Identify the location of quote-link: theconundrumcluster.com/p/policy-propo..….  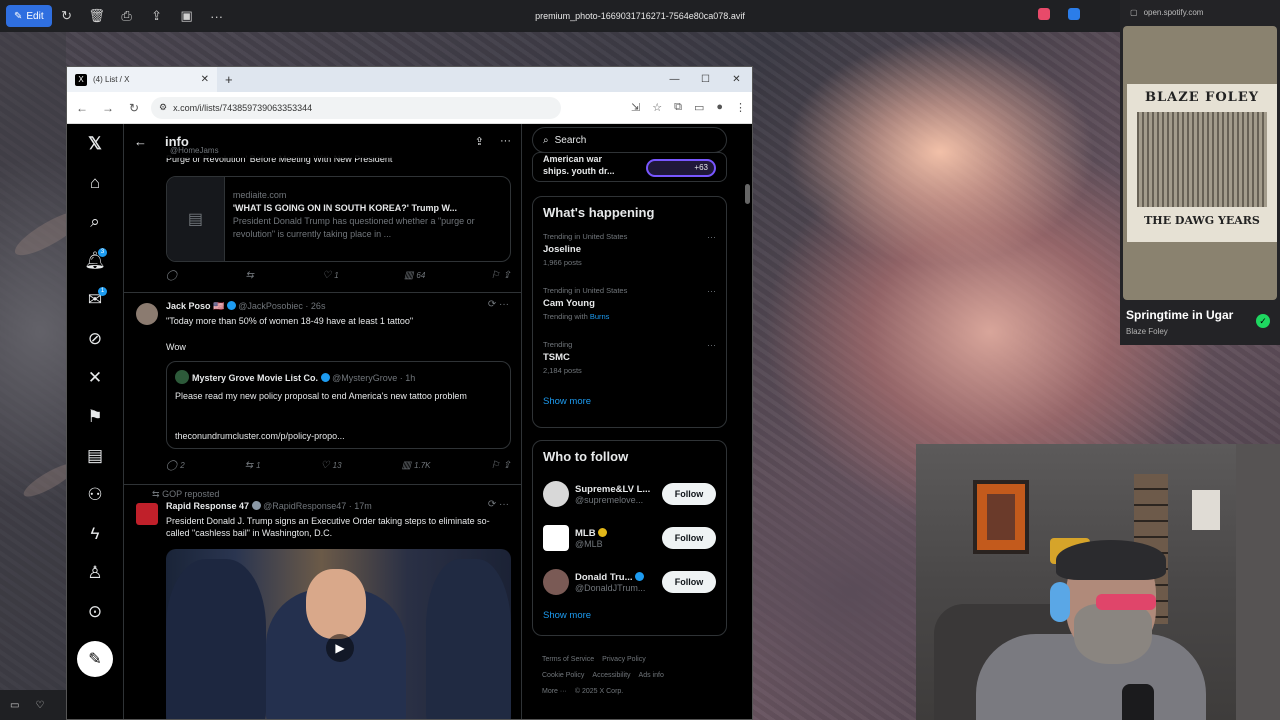
(260, 436).